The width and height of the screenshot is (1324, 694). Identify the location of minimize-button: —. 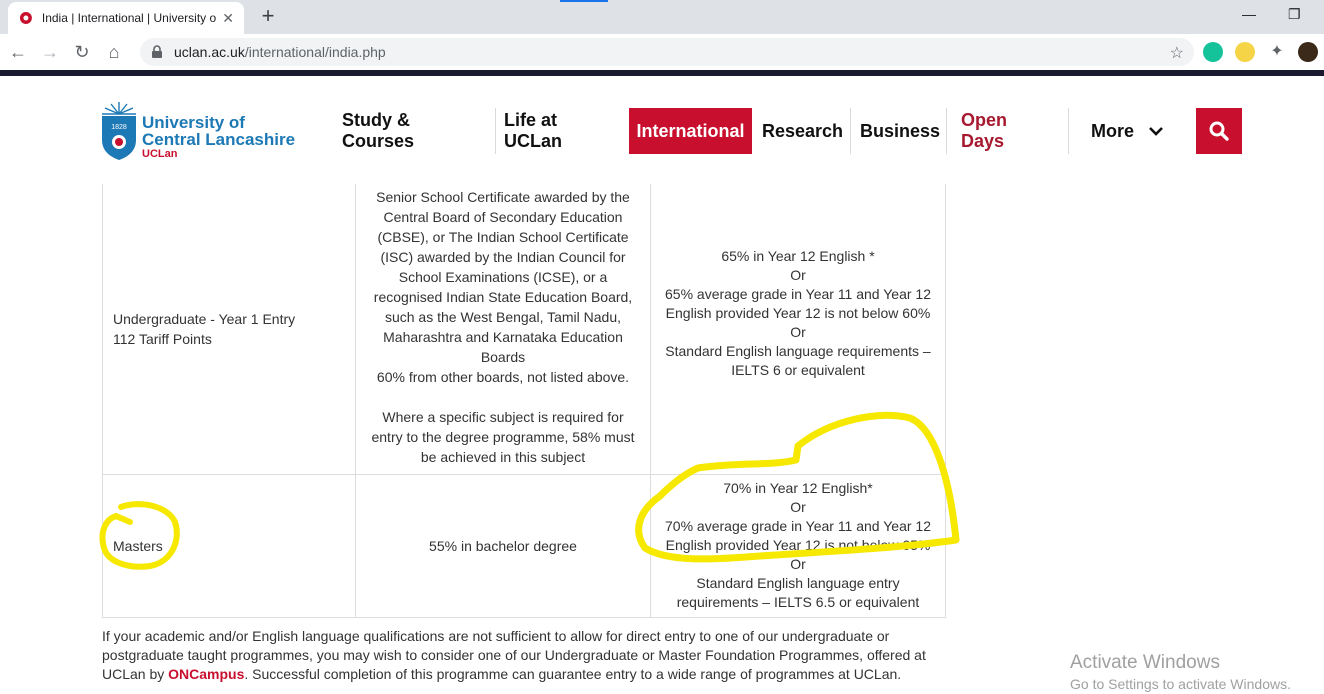
(1249, 14).